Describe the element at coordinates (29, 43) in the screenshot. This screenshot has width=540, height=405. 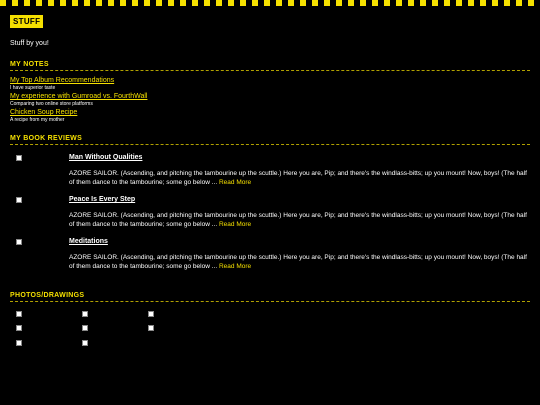
I see `tagline: Stuff by you!` at that location.